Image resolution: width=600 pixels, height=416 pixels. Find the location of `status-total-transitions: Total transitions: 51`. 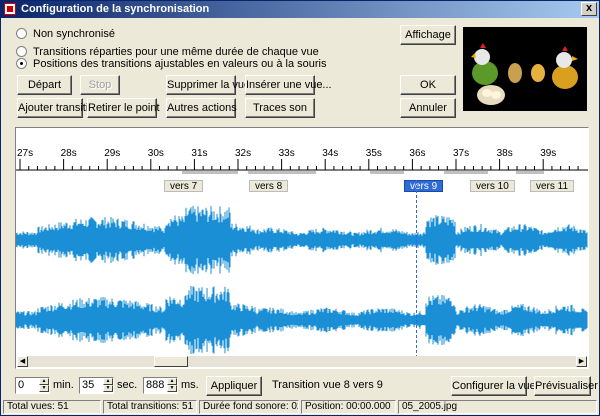

status-total-transitions: Total transitions: 51 is located at coordinates (150, 407).